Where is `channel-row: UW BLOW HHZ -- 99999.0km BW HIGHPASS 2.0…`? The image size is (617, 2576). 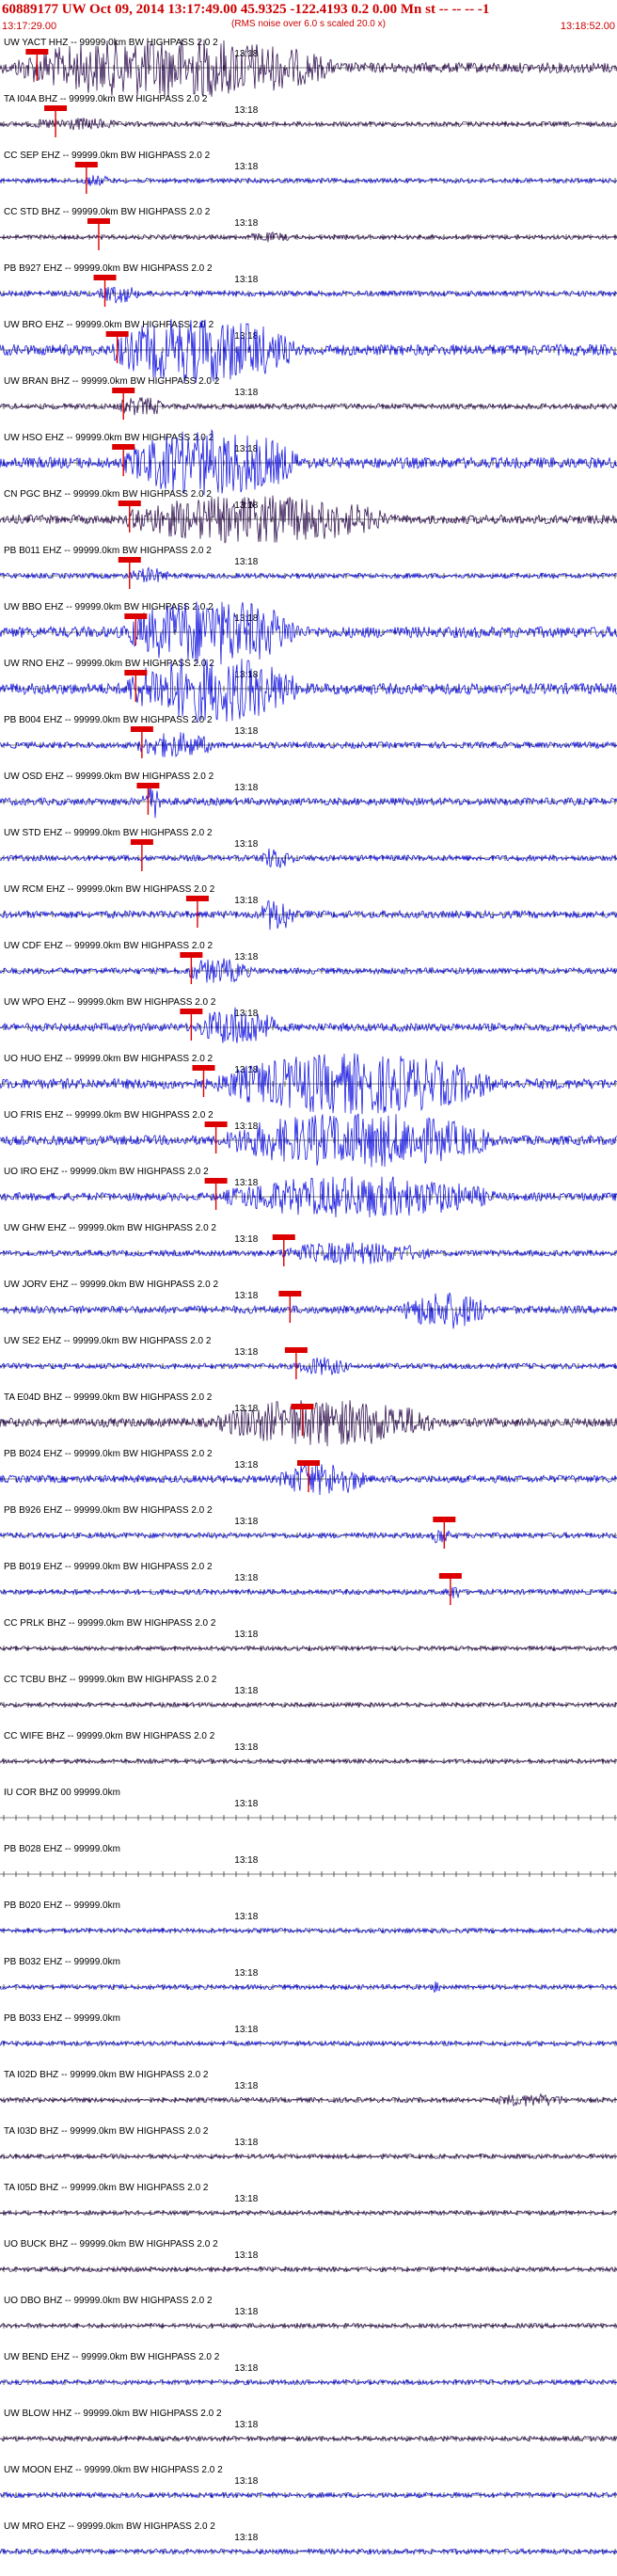 channel-row: UW BLOW HHZ -- 99999.0km BW HIGHPASS 2.0… is located at coordinates (308, 2426).